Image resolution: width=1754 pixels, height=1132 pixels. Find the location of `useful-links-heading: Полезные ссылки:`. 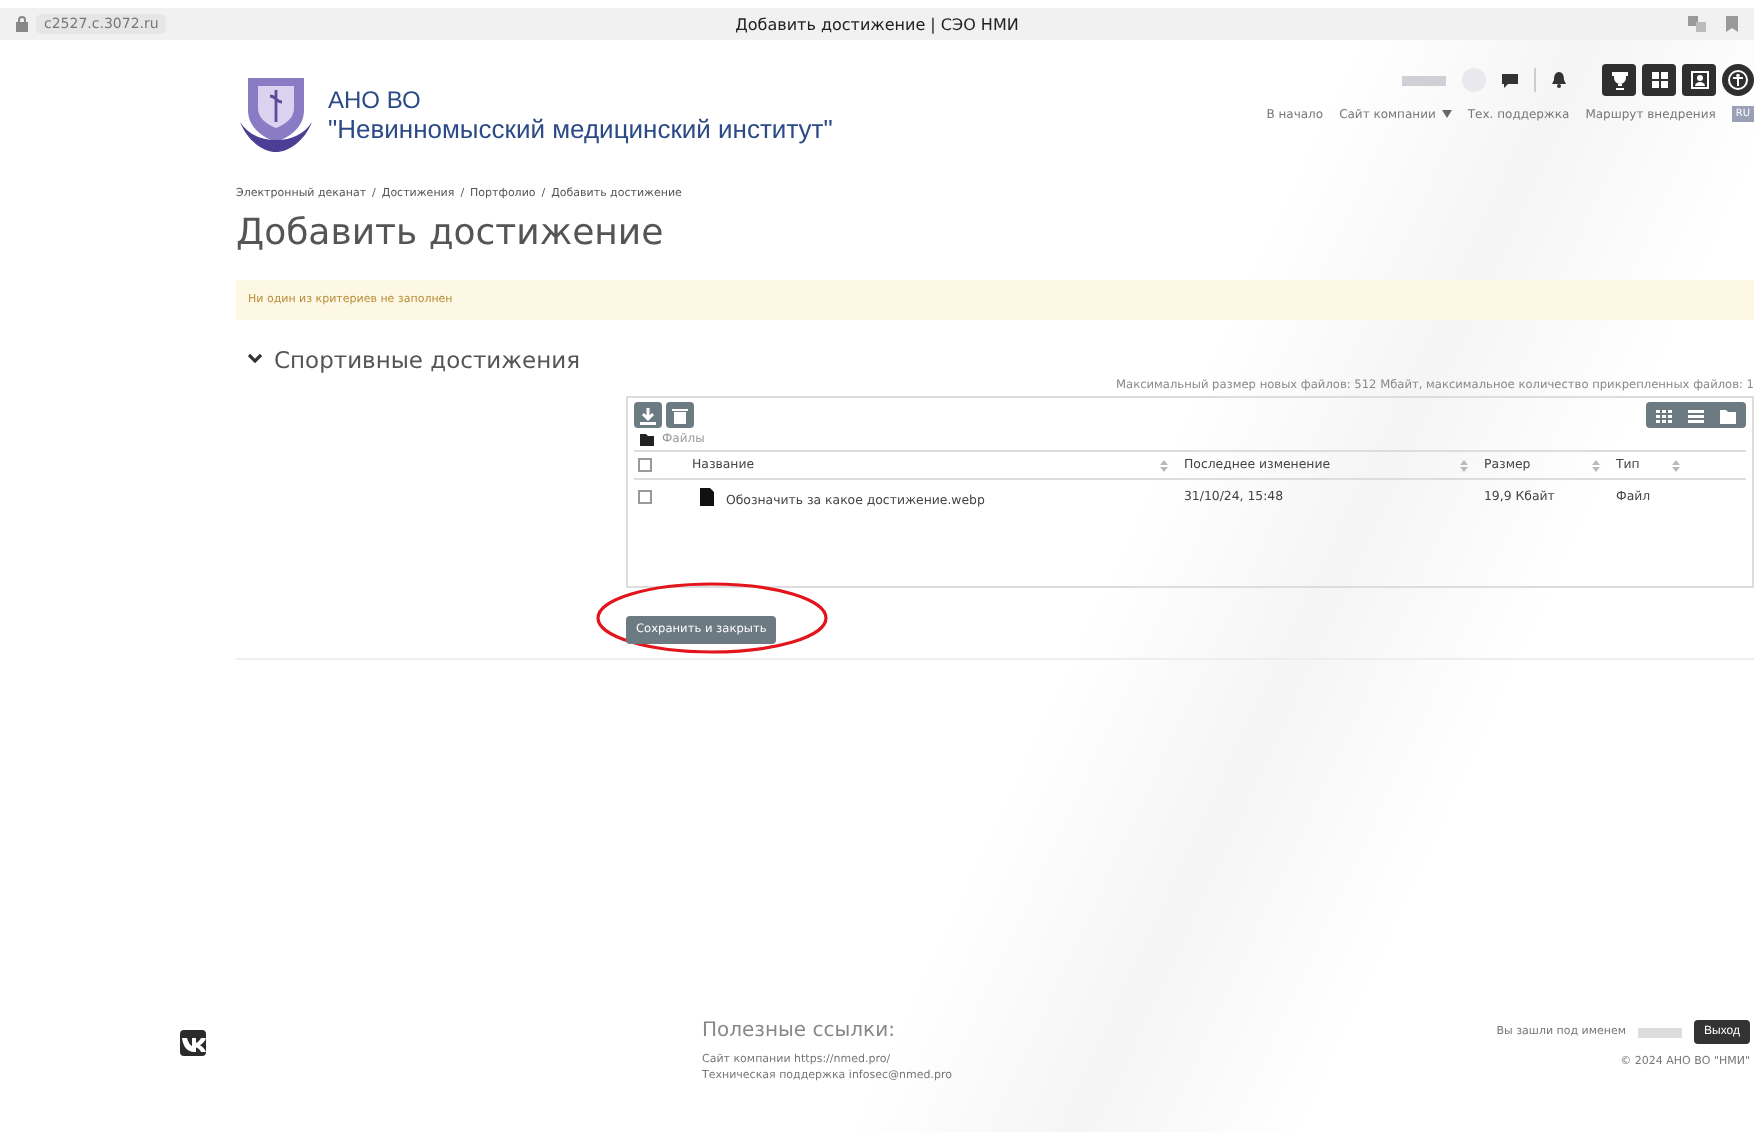

useful-links-heading: Полезные ссылки: is located at coordinates (799, 1031).